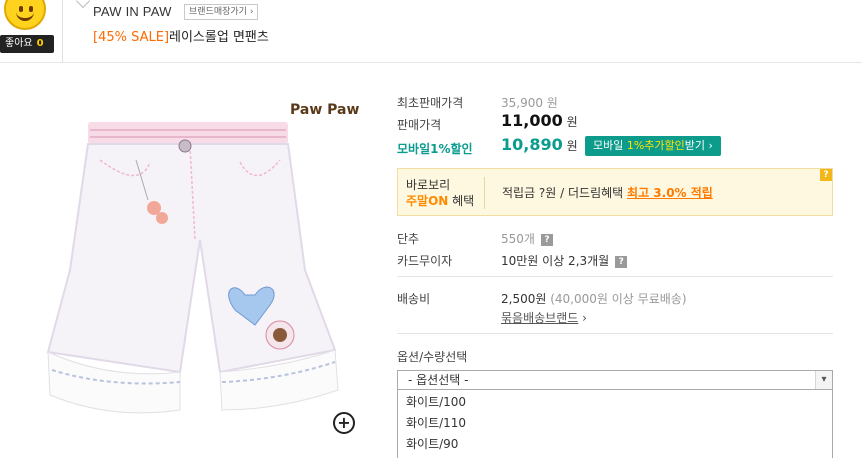 Image resolution: width=862 pixels, height=458 pixels. I want to click on card-installment-wrap: 10만원 이상 2,3개월?, so click(564, 260).